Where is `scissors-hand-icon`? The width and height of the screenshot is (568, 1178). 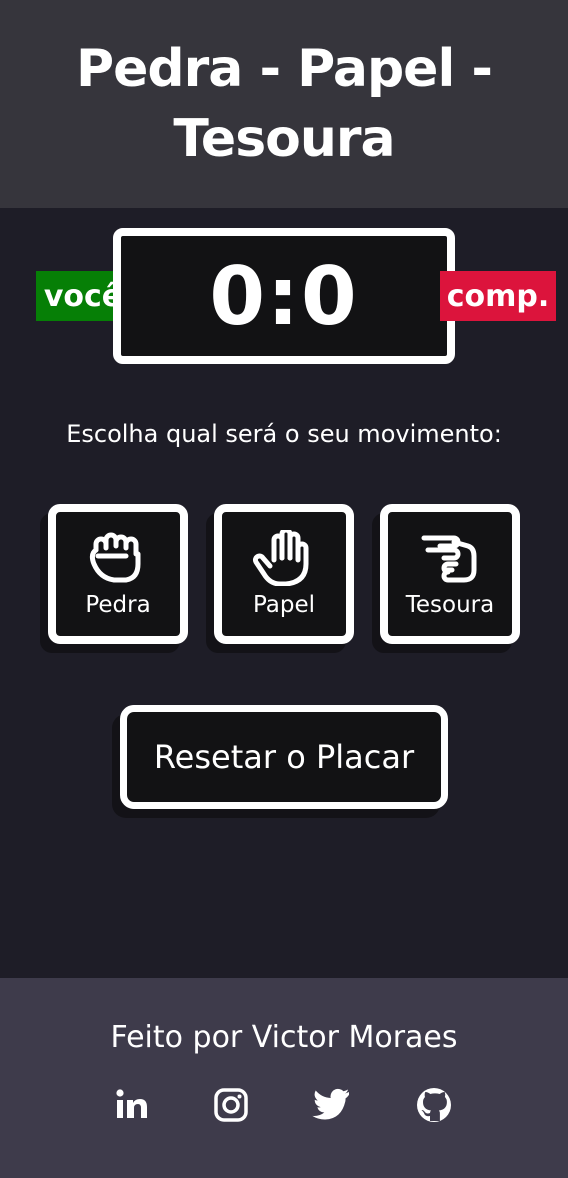 scissors-hand-icon is located at coordinates (449, 559).